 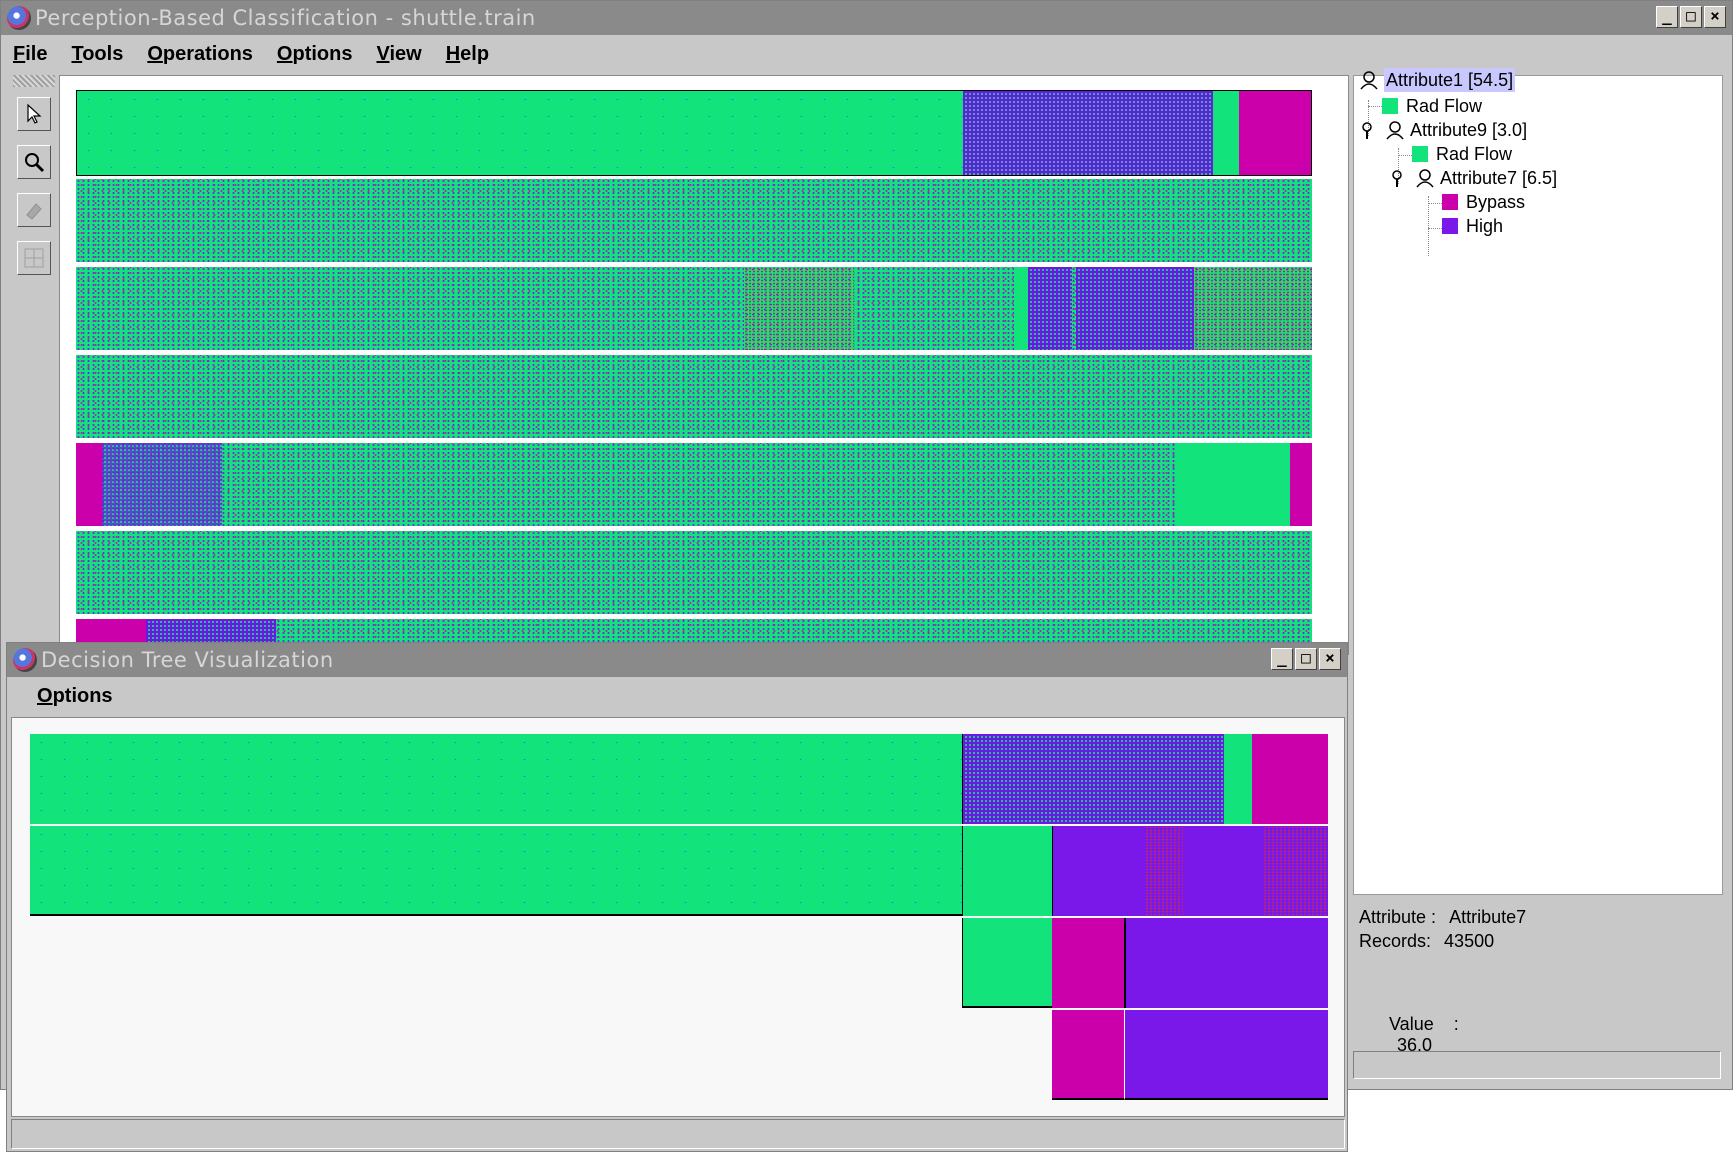 I want to click on menu-view: View, so click(x=398, y=54).